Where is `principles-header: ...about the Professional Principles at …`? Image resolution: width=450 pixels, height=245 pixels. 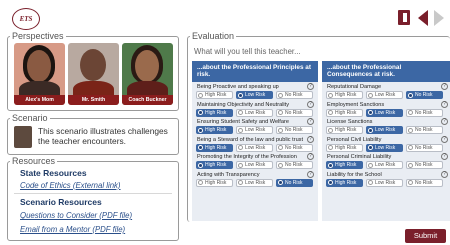 principles-header: ...about the Professional Principles at … is located at coordinates (255, 71).